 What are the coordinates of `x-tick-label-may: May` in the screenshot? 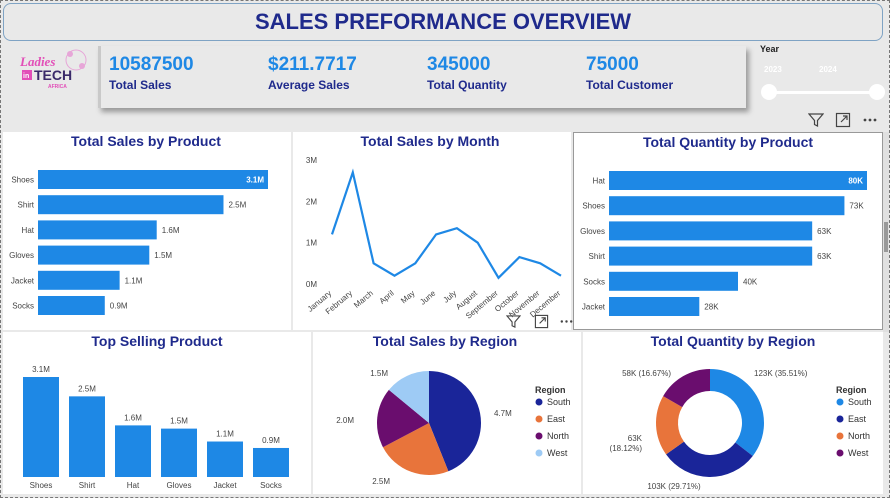 It's located at (407, 297).